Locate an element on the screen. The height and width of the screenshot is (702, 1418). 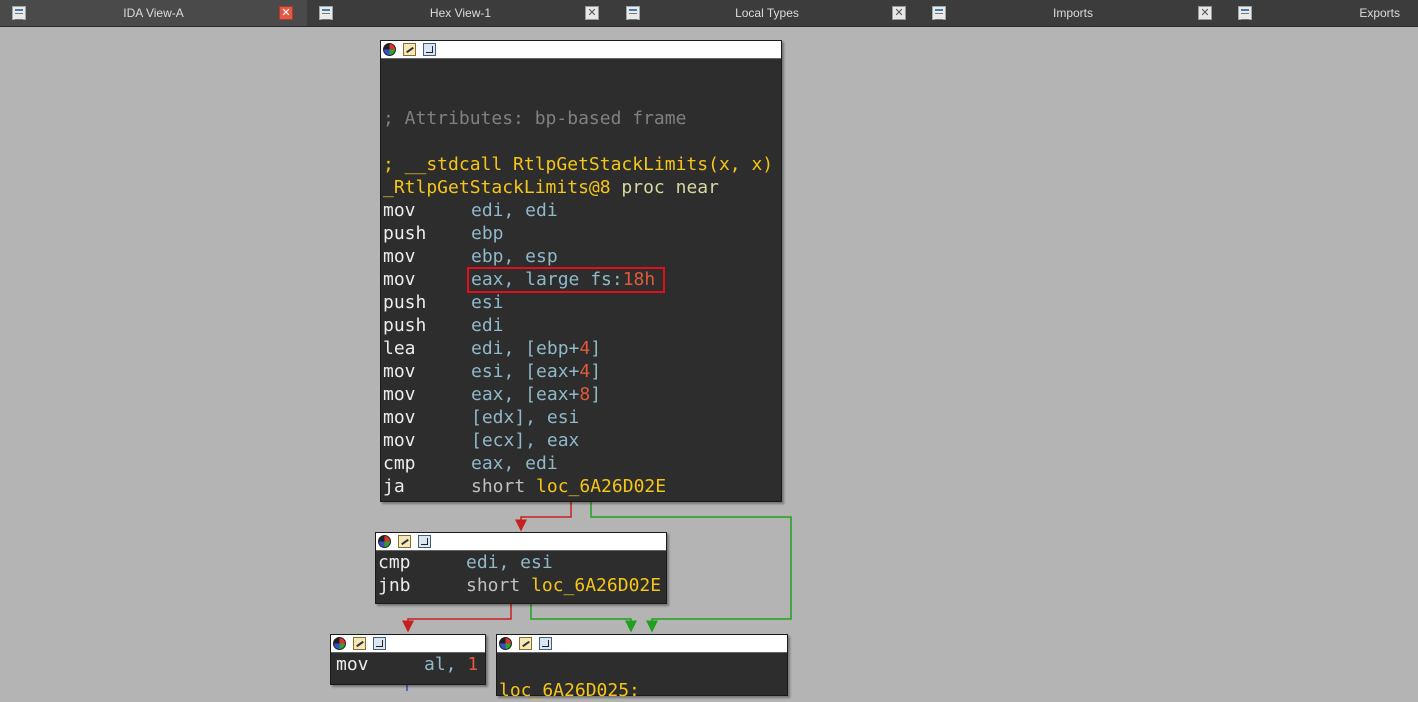
instruction-line: mov ebp, esp is located at coordinates (582, 256).